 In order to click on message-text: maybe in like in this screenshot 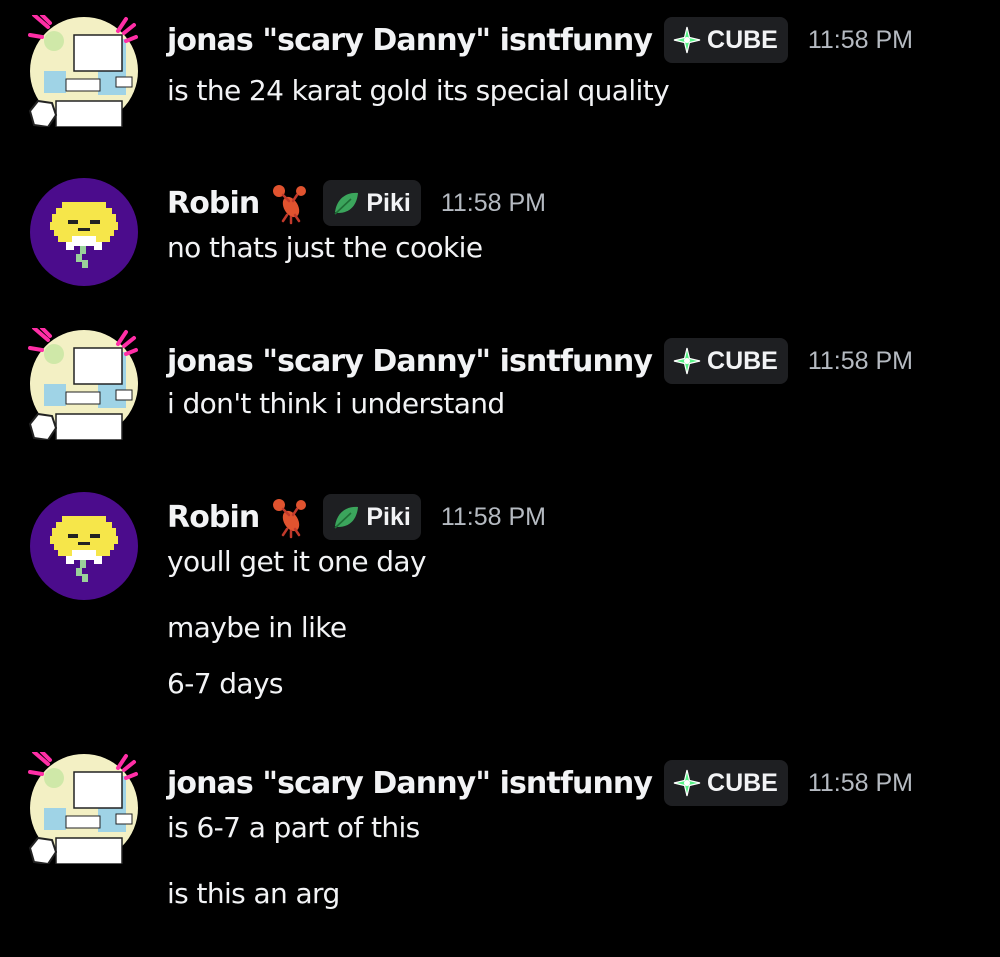, I will do `click(257, 627)`.